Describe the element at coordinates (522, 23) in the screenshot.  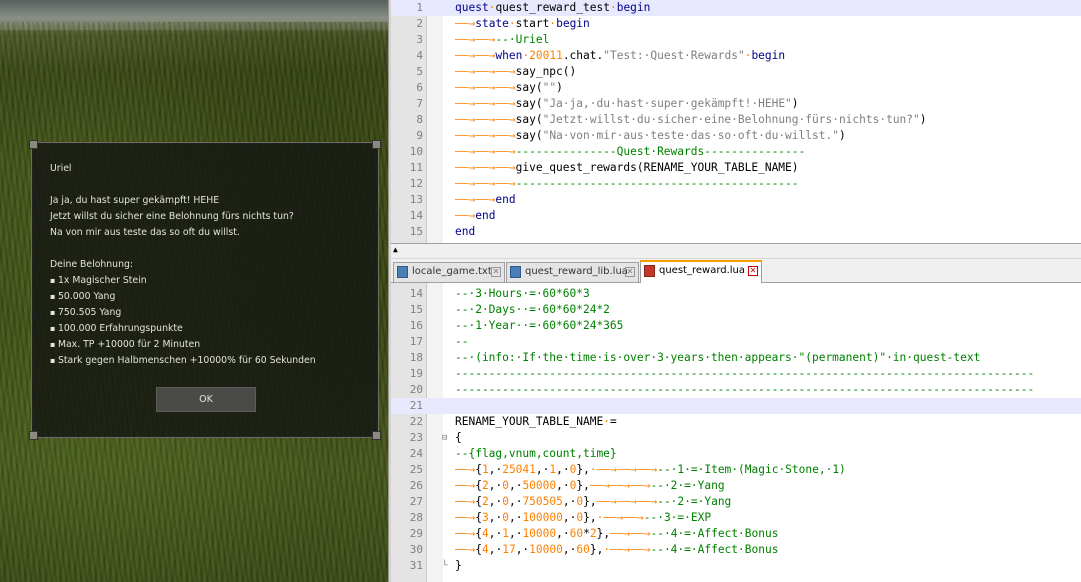
I see `code-text: ——→state·start·begin` at that location.